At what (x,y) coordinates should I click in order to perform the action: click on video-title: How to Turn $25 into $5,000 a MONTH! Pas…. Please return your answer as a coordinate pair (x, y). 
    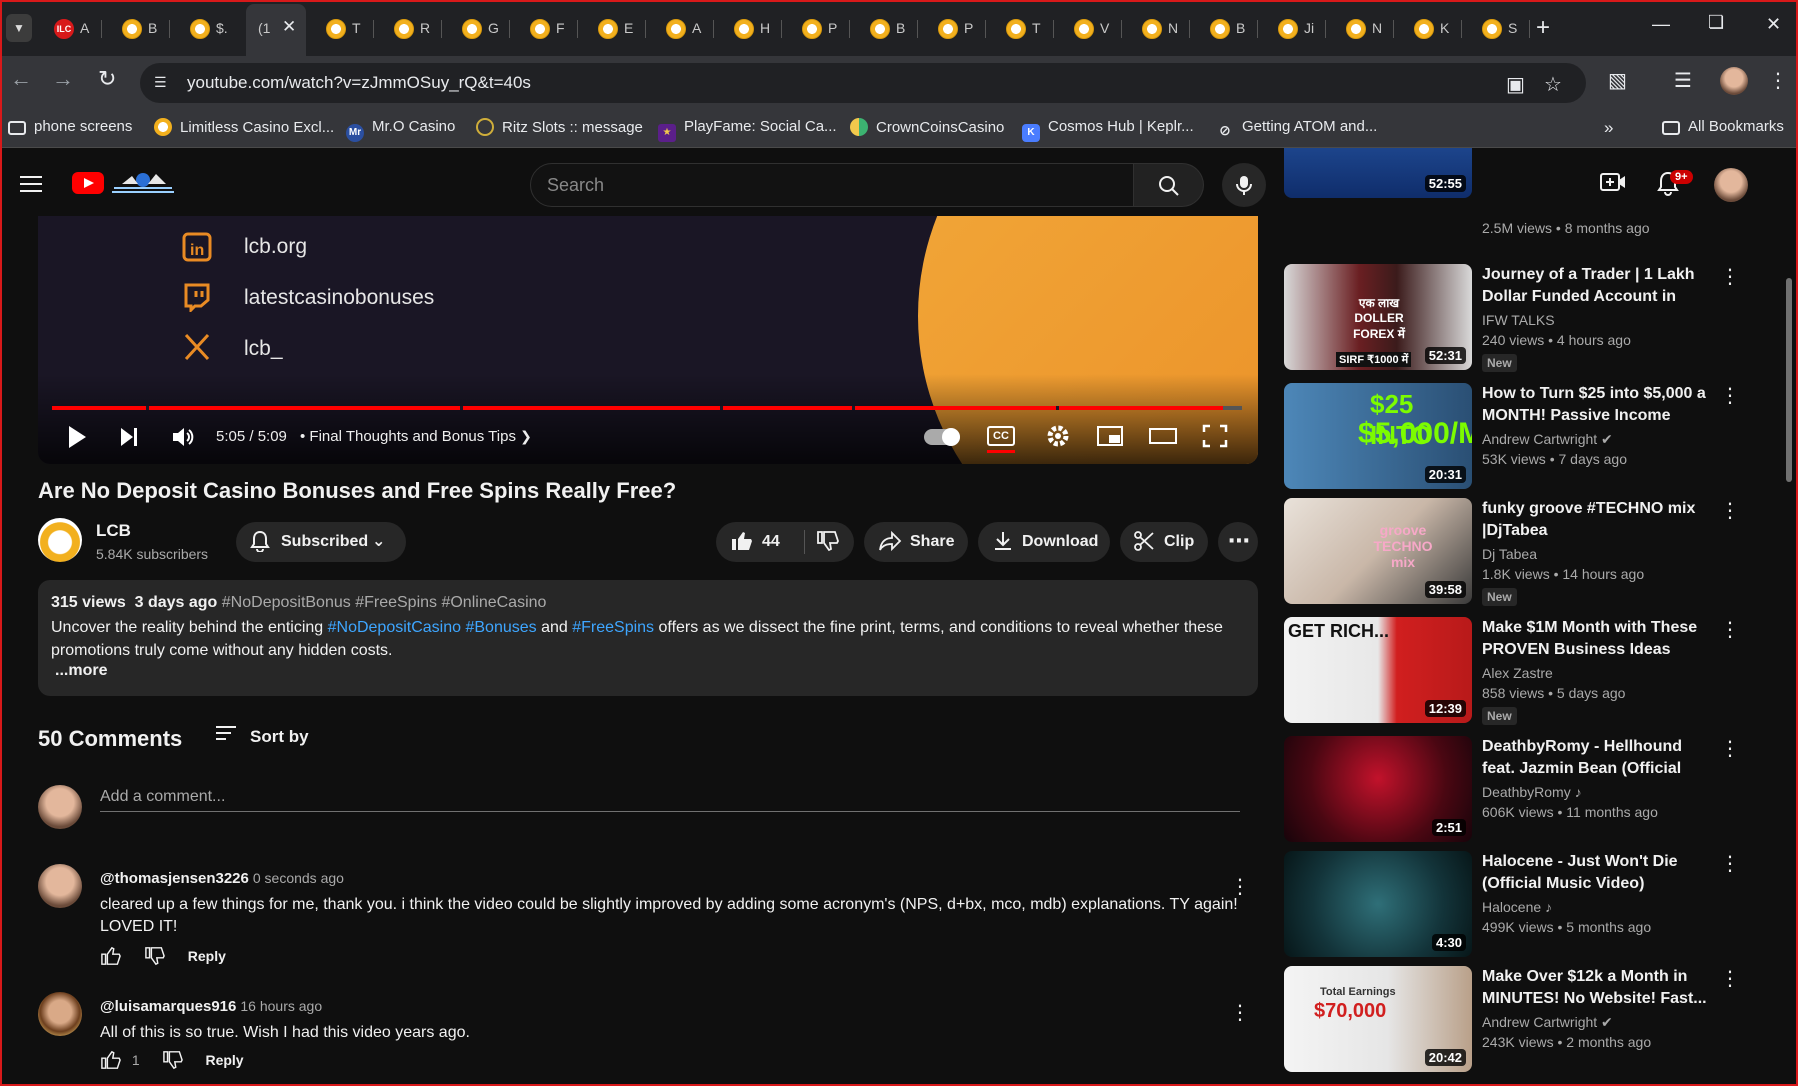
    Looking at the image, I should click on (1597, 405).